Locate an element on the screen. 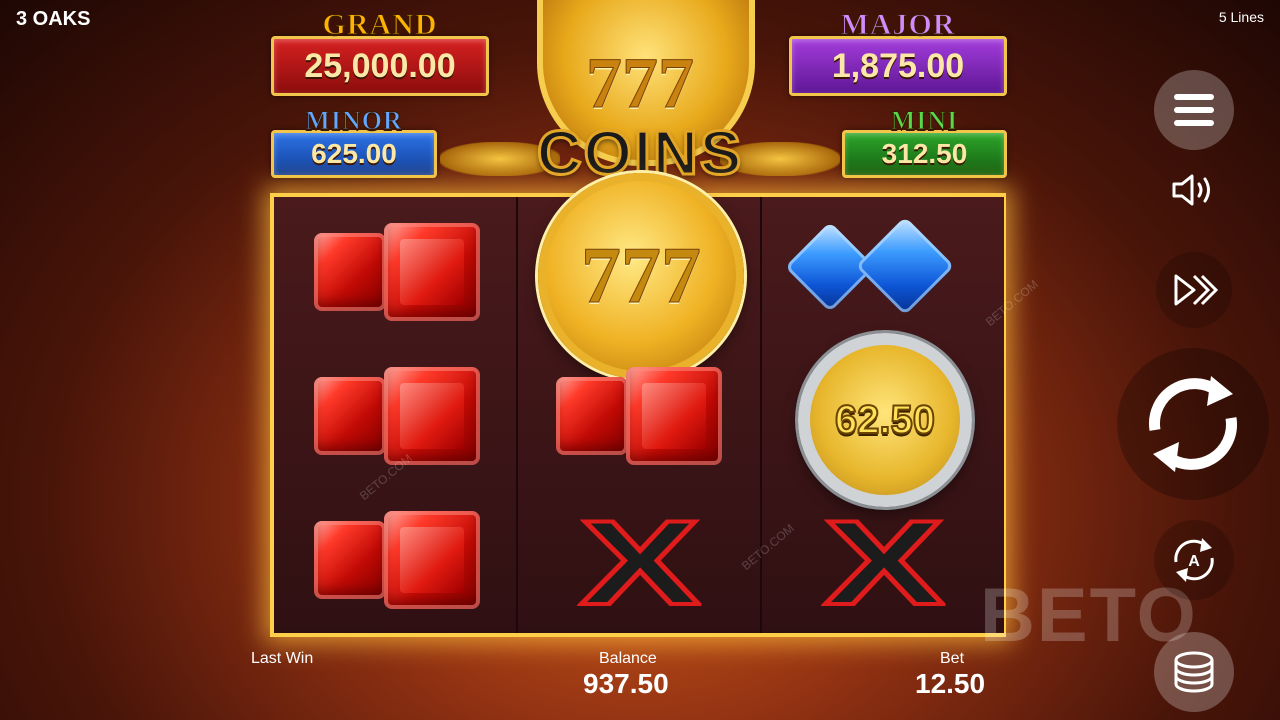 This screenshot has width=1280, height=720. coin-stack-icon is located at coordinates (1194, 672).